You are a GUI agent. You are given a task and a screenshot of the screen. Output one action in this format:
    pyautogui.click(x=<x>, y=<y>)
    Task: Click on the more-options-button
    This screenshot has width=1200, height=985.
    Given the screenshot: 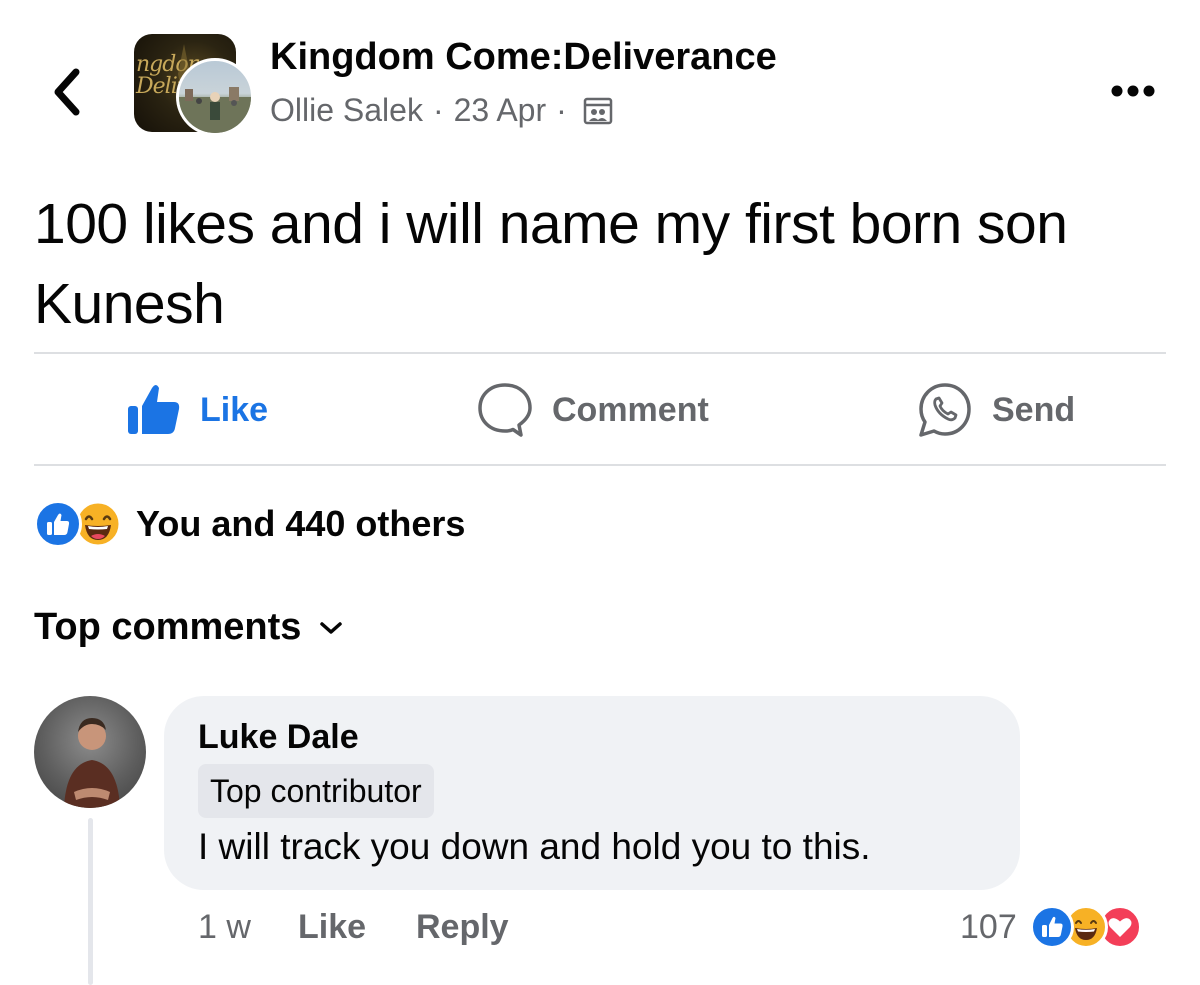 What is the action you would take?
    pyautogui.click(x=1133, y=91)
    